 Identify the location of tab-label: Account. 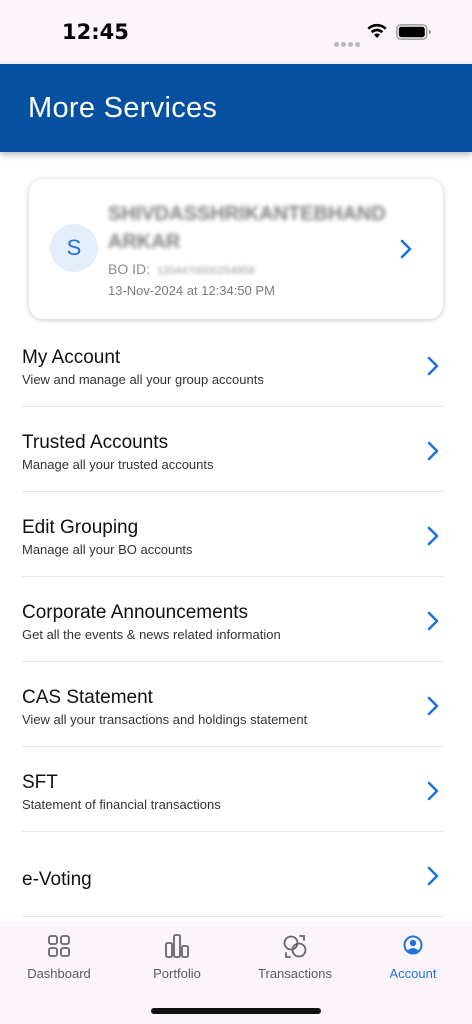
(413, 973).